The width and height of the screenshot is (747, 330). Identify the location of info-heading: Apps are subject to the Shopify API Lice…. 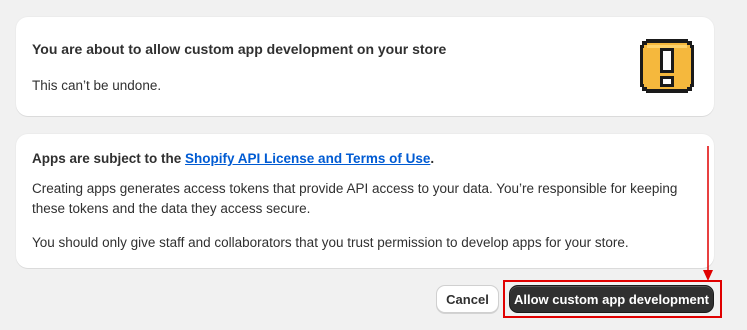
(233, 158).